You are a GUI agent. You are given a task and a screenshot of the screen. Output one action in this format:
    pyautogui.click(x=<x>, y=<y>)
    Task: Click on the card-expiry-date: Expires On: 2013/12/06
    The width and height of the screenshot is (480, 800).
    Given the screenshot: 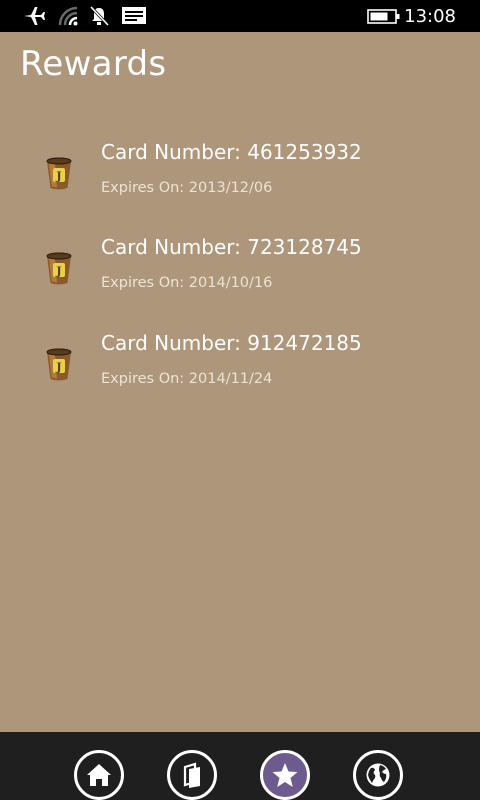 What is the action you would take?
    pyautogui.click(x=187, y=188)
    